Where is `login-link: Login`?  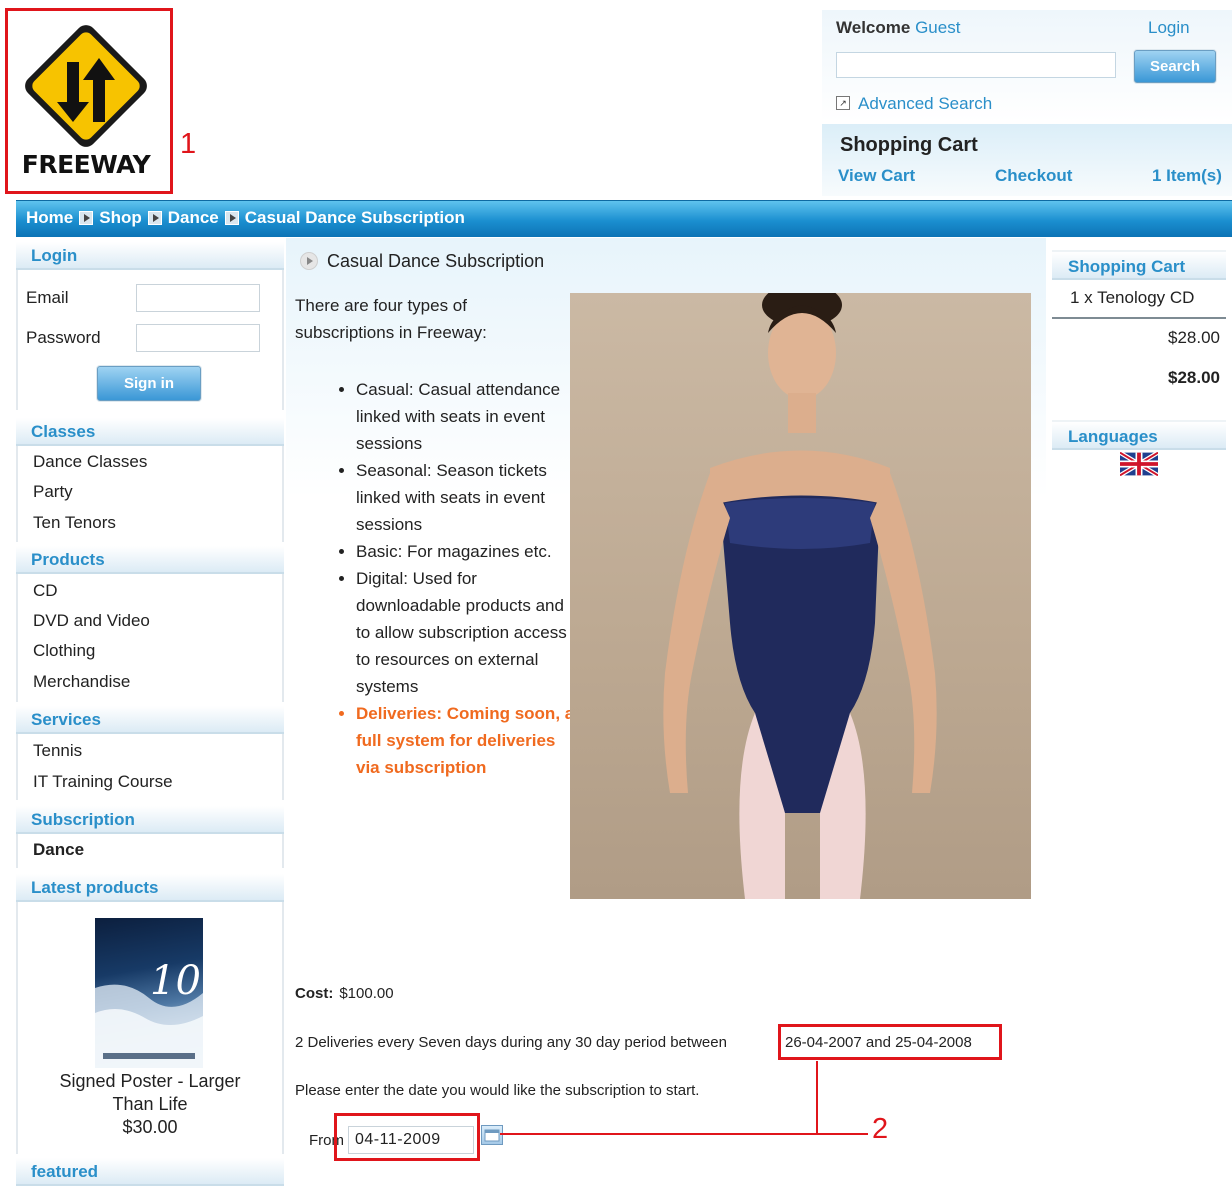
login-link: Login is located at coordinates (1169, 28).